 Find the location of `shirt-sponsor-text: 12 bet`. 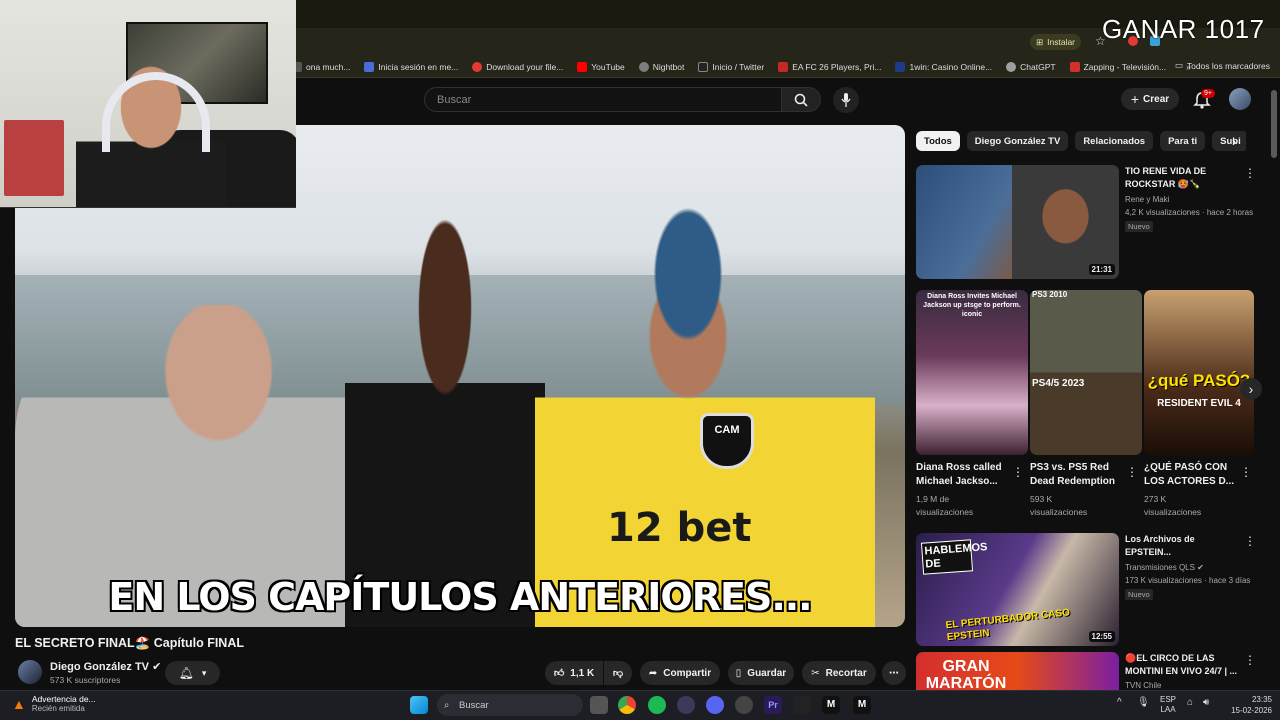

shirt-sponsor-text: 12 bet is located at coordinates (679, 528).